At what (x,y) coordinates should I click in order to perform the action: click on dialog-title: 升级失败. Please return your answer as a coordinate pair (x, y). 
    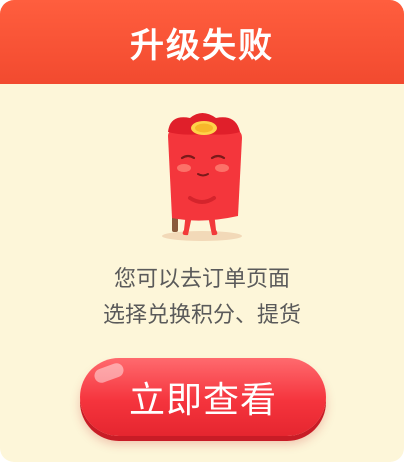
    Looking at the image, I should click on (202, 45).